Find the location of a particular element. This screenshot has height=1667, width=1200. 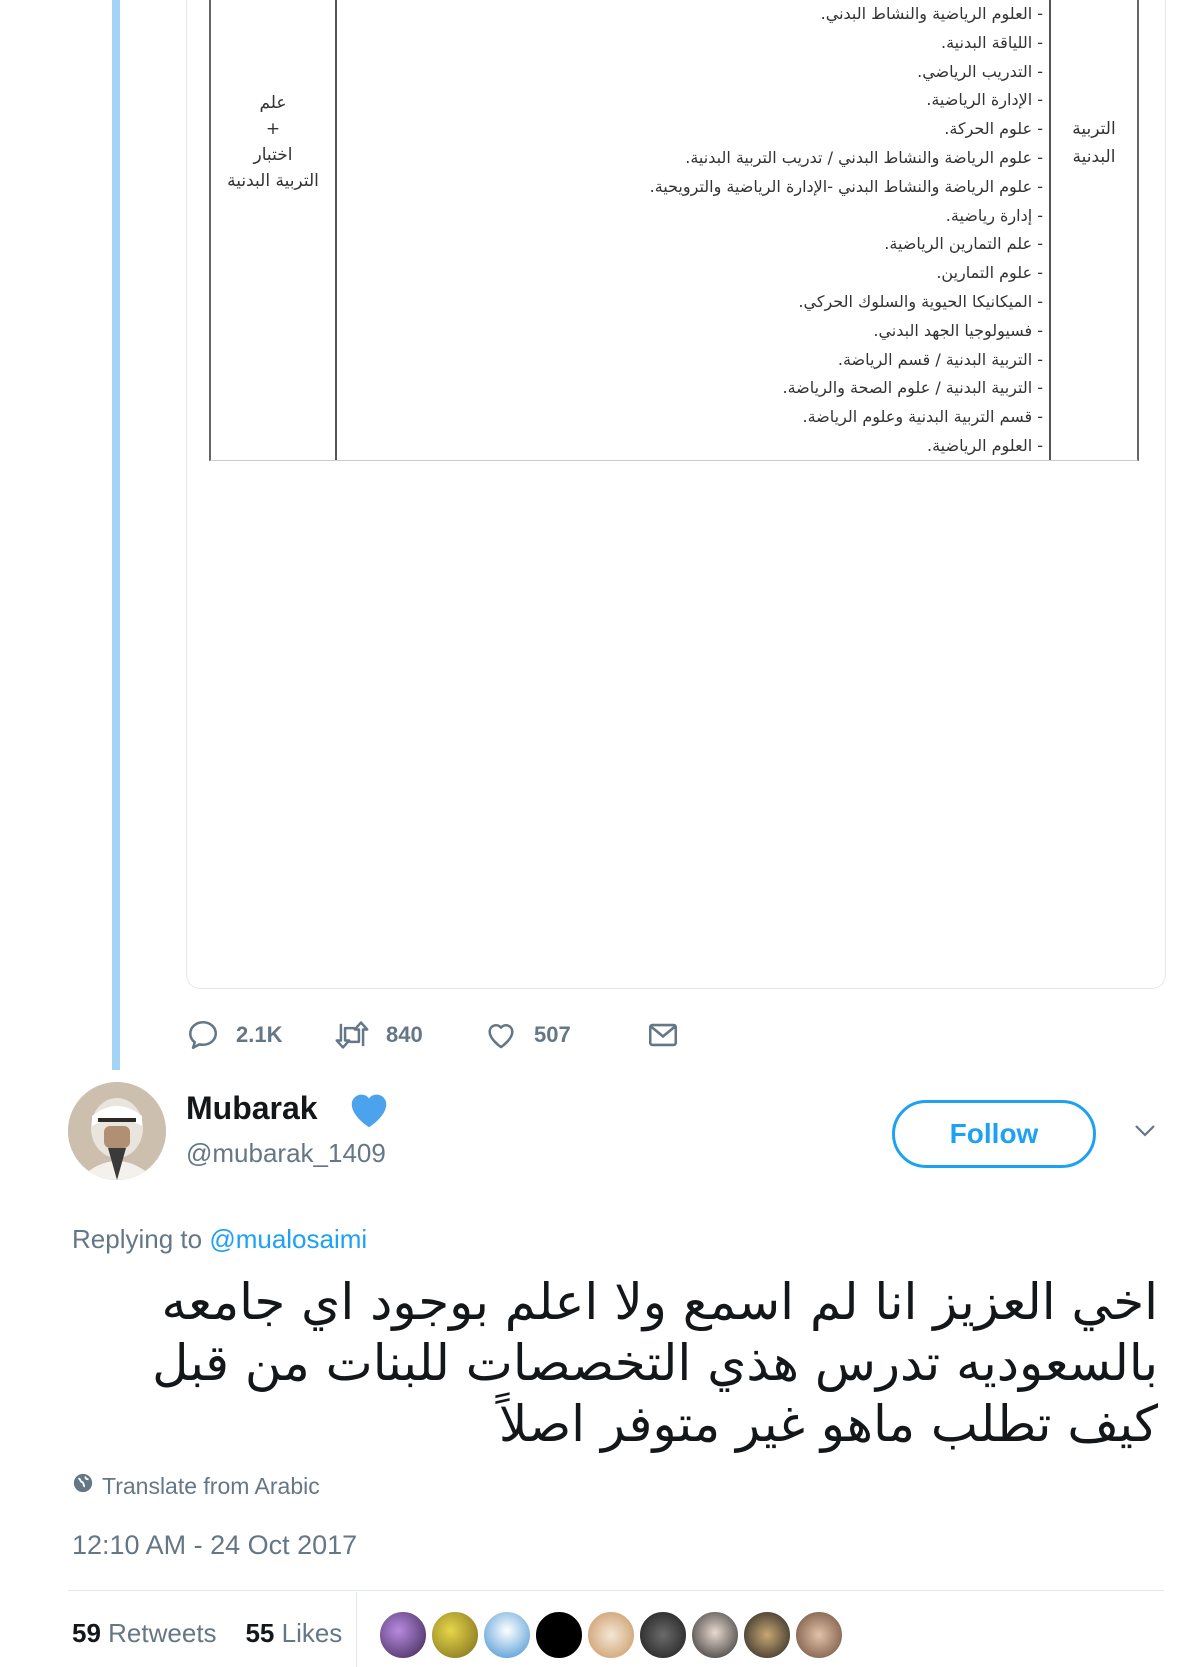

tweet-stats: 59 Retweets 55 Likes is located at coordinates (207, 1633).